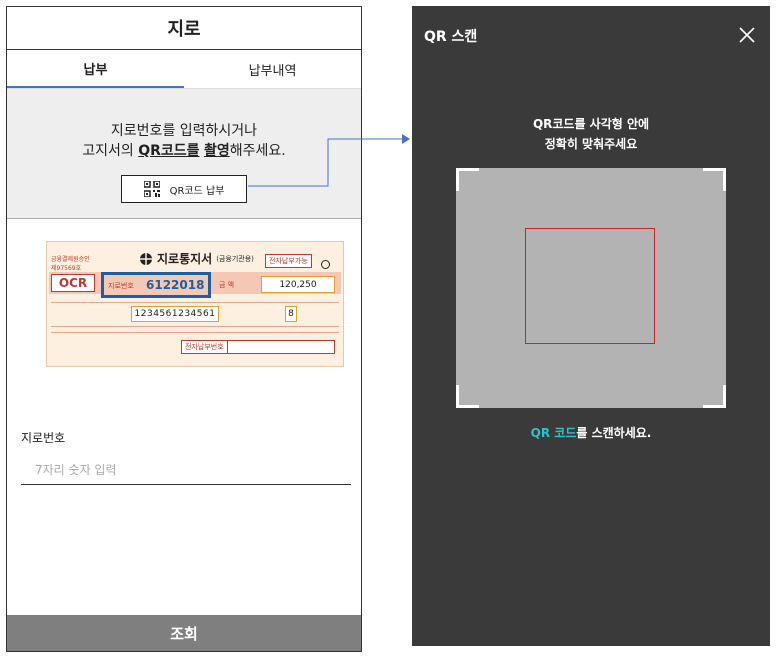 Image resolution: width=776 pixels, height=658 pixels. Describe the element at coordinates (169, 151) in the screenshot. I see `guide-qr-emphasis: QR코드를` at that location.